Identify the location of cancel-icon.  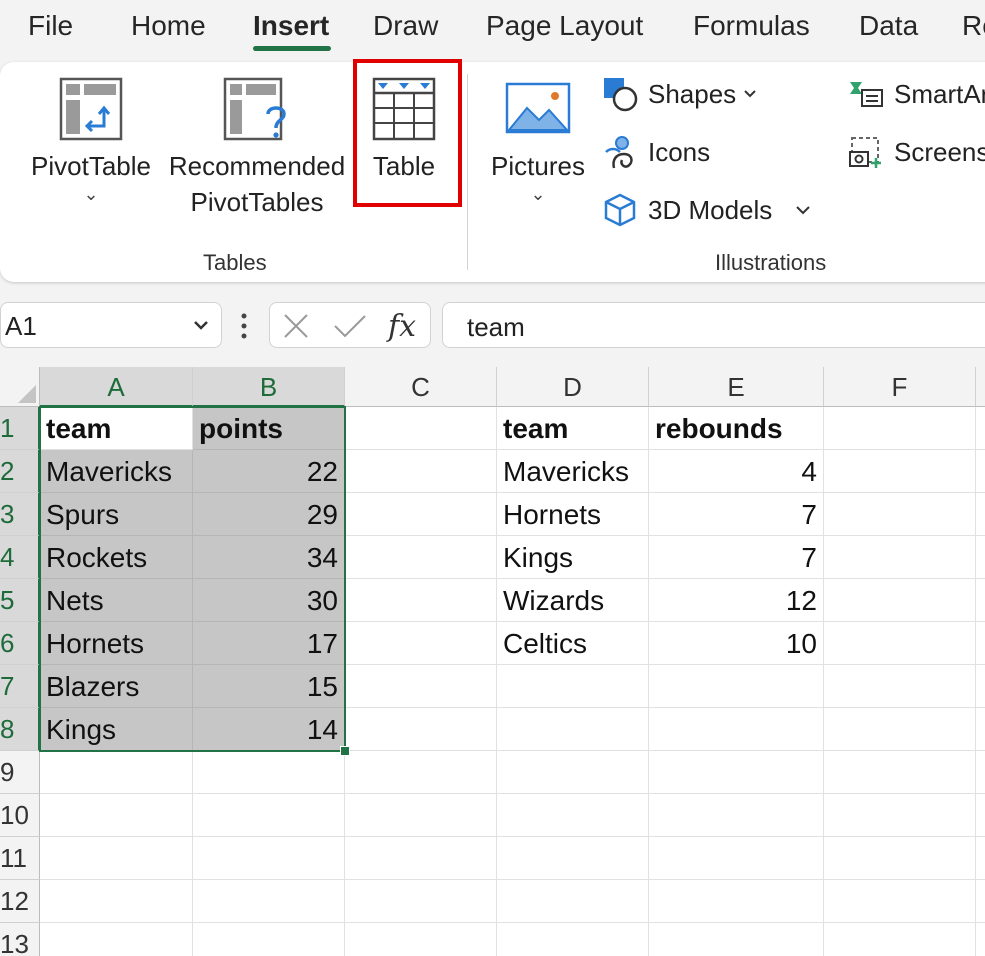
(296, 326).